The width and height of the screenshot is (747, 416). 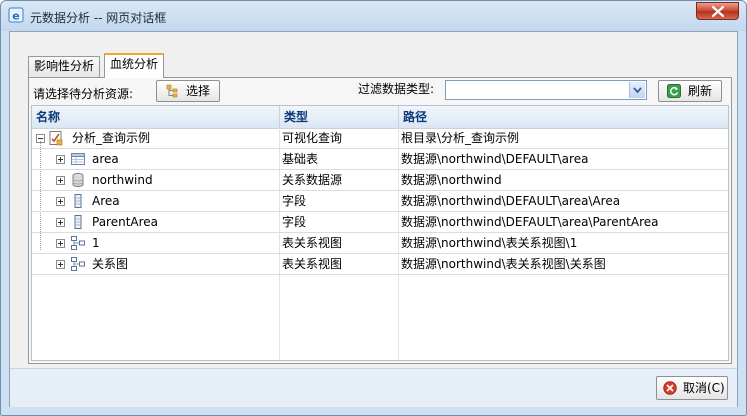 I want to click on select-button-label: 选择, so click(x=198, y=91).